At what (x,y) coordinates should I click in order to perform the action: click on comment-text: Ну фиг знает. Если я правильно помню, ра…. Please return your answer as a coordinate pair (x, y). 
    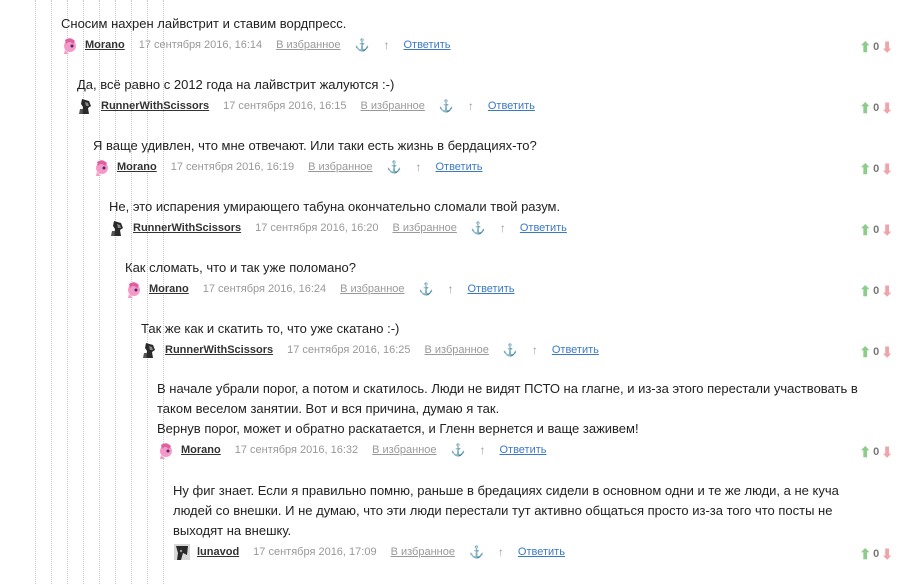
    Looking at the image, I should click on (506, 510).